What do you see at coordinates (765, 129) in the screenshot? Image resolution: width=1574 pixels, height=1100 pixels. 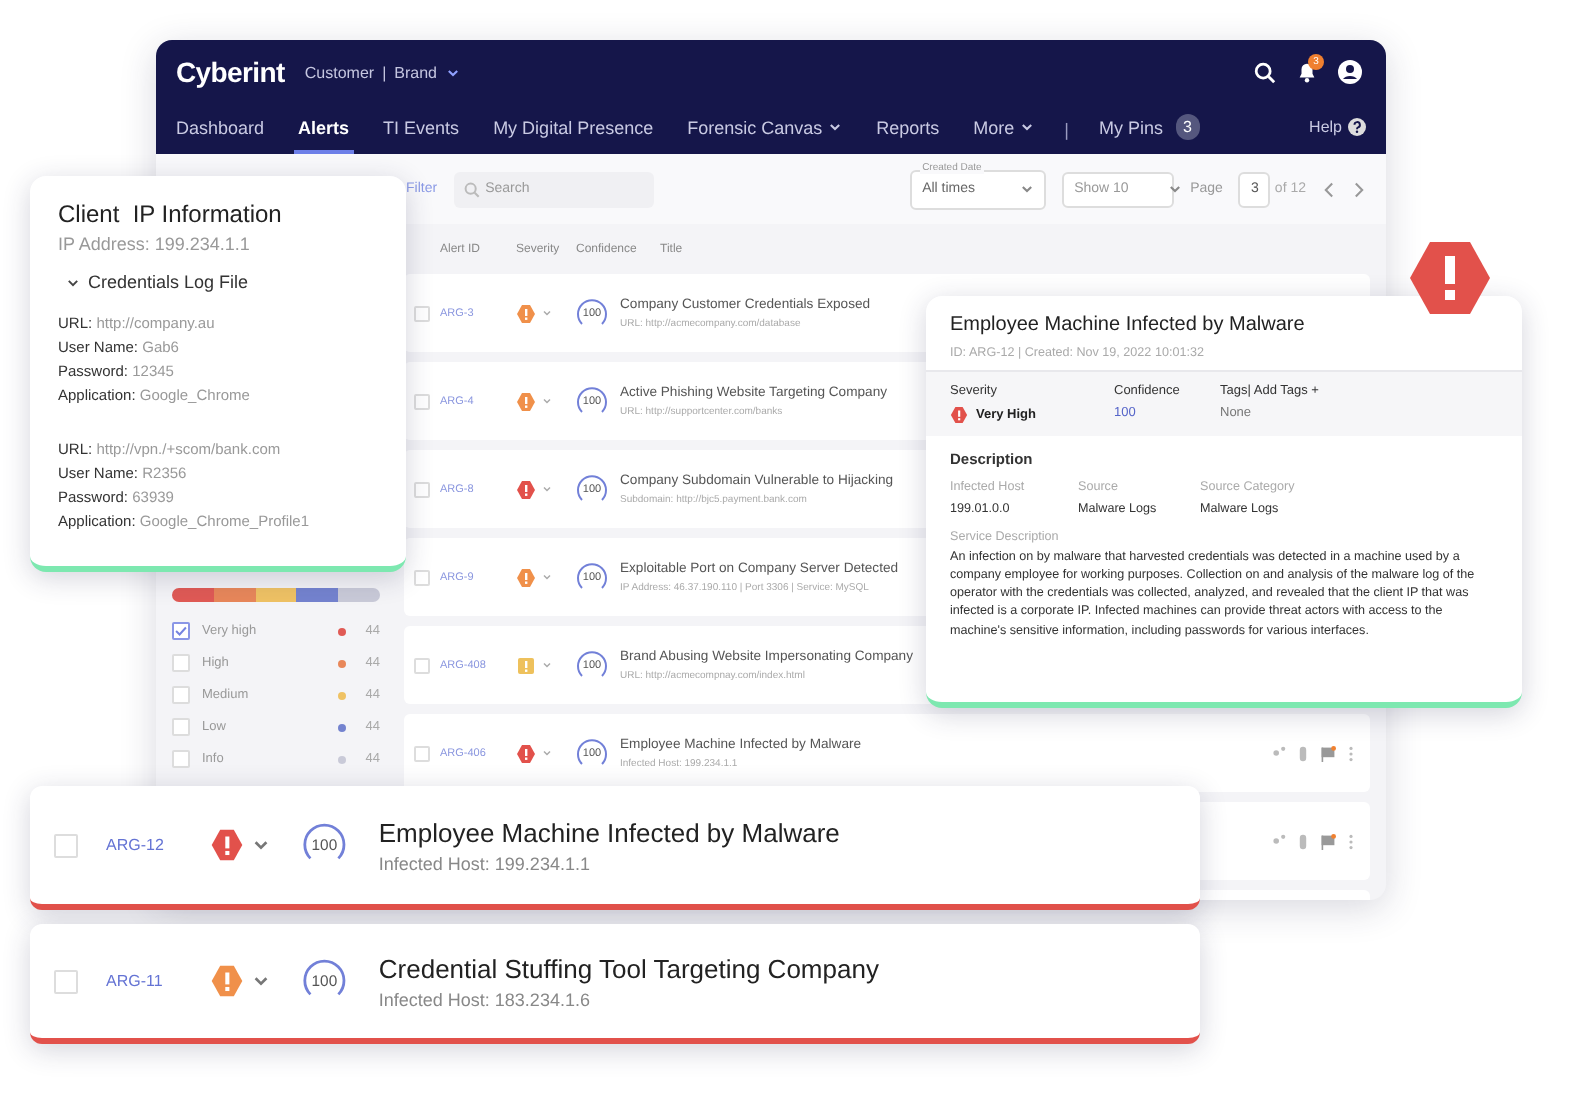 I see `nav-tab: Forensic Canvas` at bounding box center [765, 129].